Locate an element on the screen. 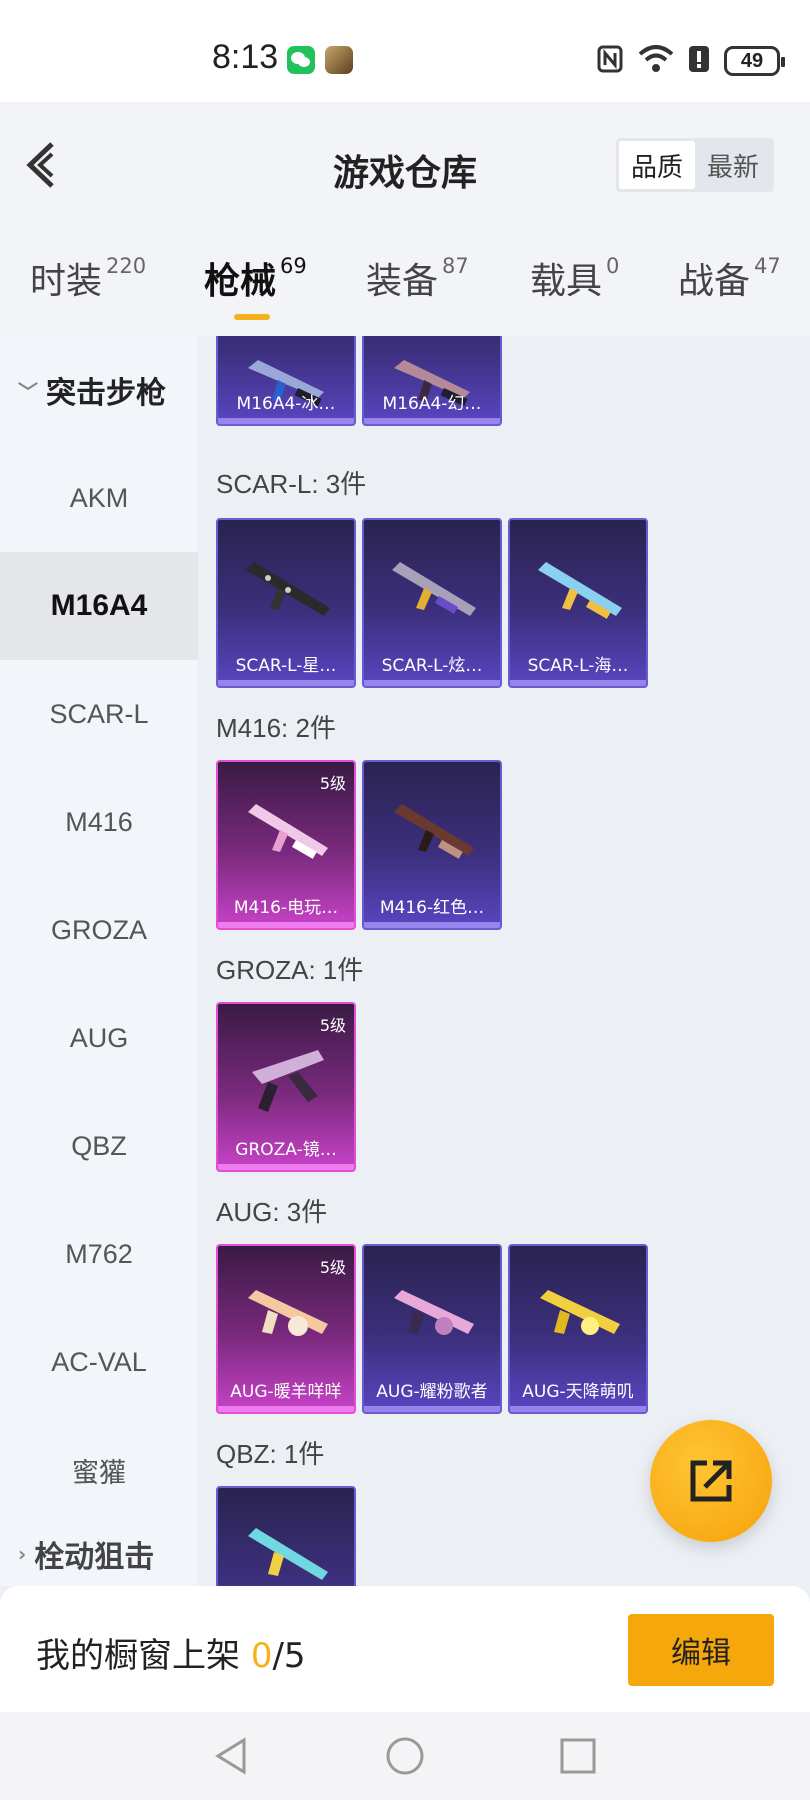 This screenshot has height=1800, width=810. chevron-right-icon: › is located at coordinates (22, 1554).